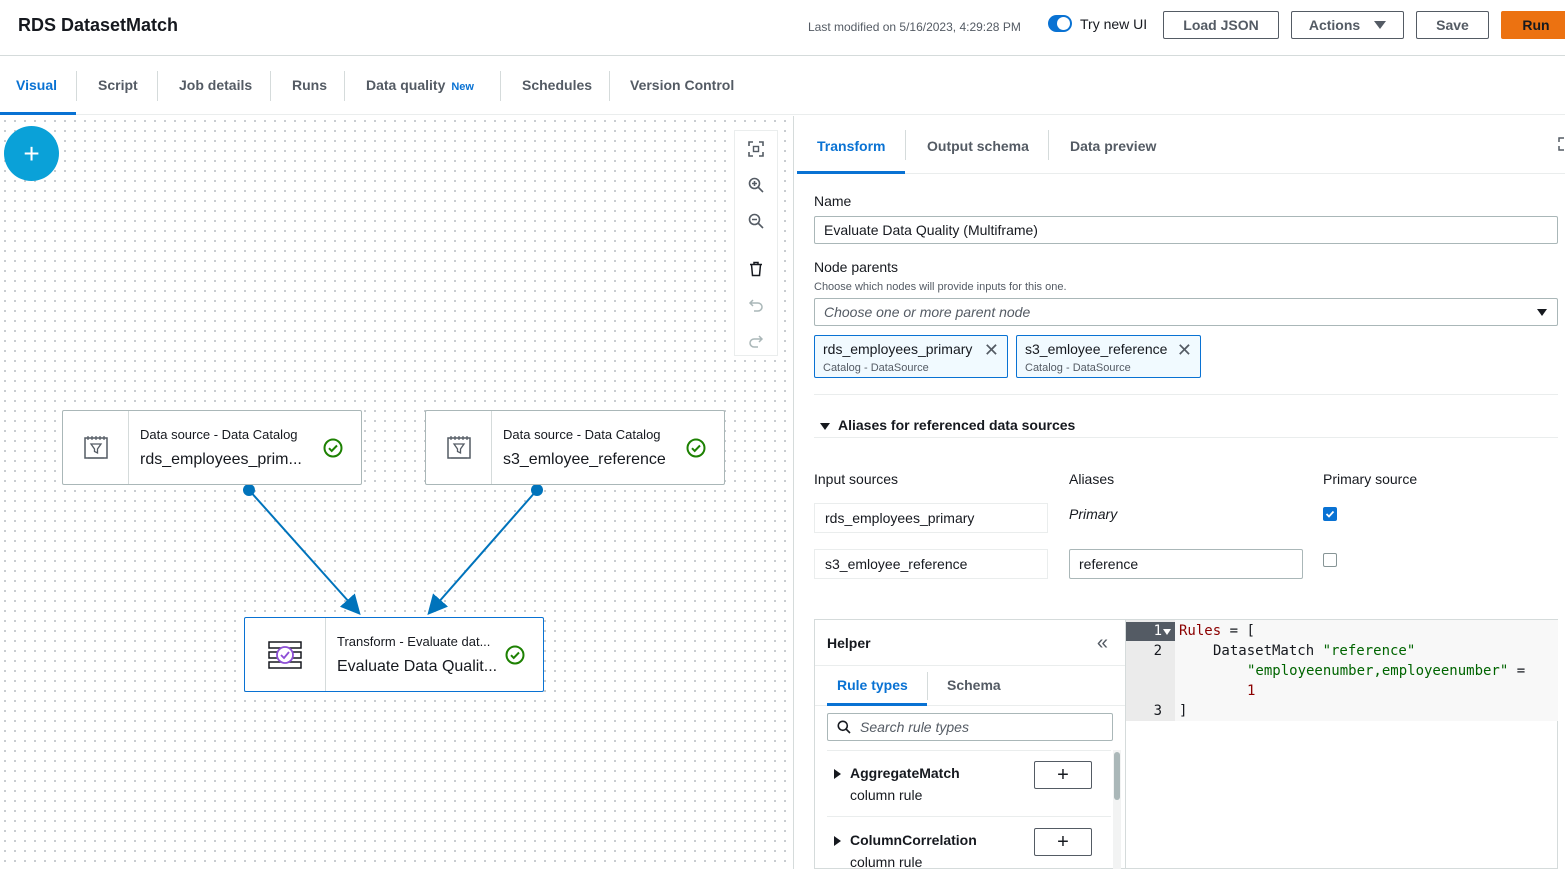 The width and height of the screenshot is (1565, 869). What do you see at coordinates (1200, 631) in the screenshot?
I see `code-token: Rules` at bounding box center [1200, 631].